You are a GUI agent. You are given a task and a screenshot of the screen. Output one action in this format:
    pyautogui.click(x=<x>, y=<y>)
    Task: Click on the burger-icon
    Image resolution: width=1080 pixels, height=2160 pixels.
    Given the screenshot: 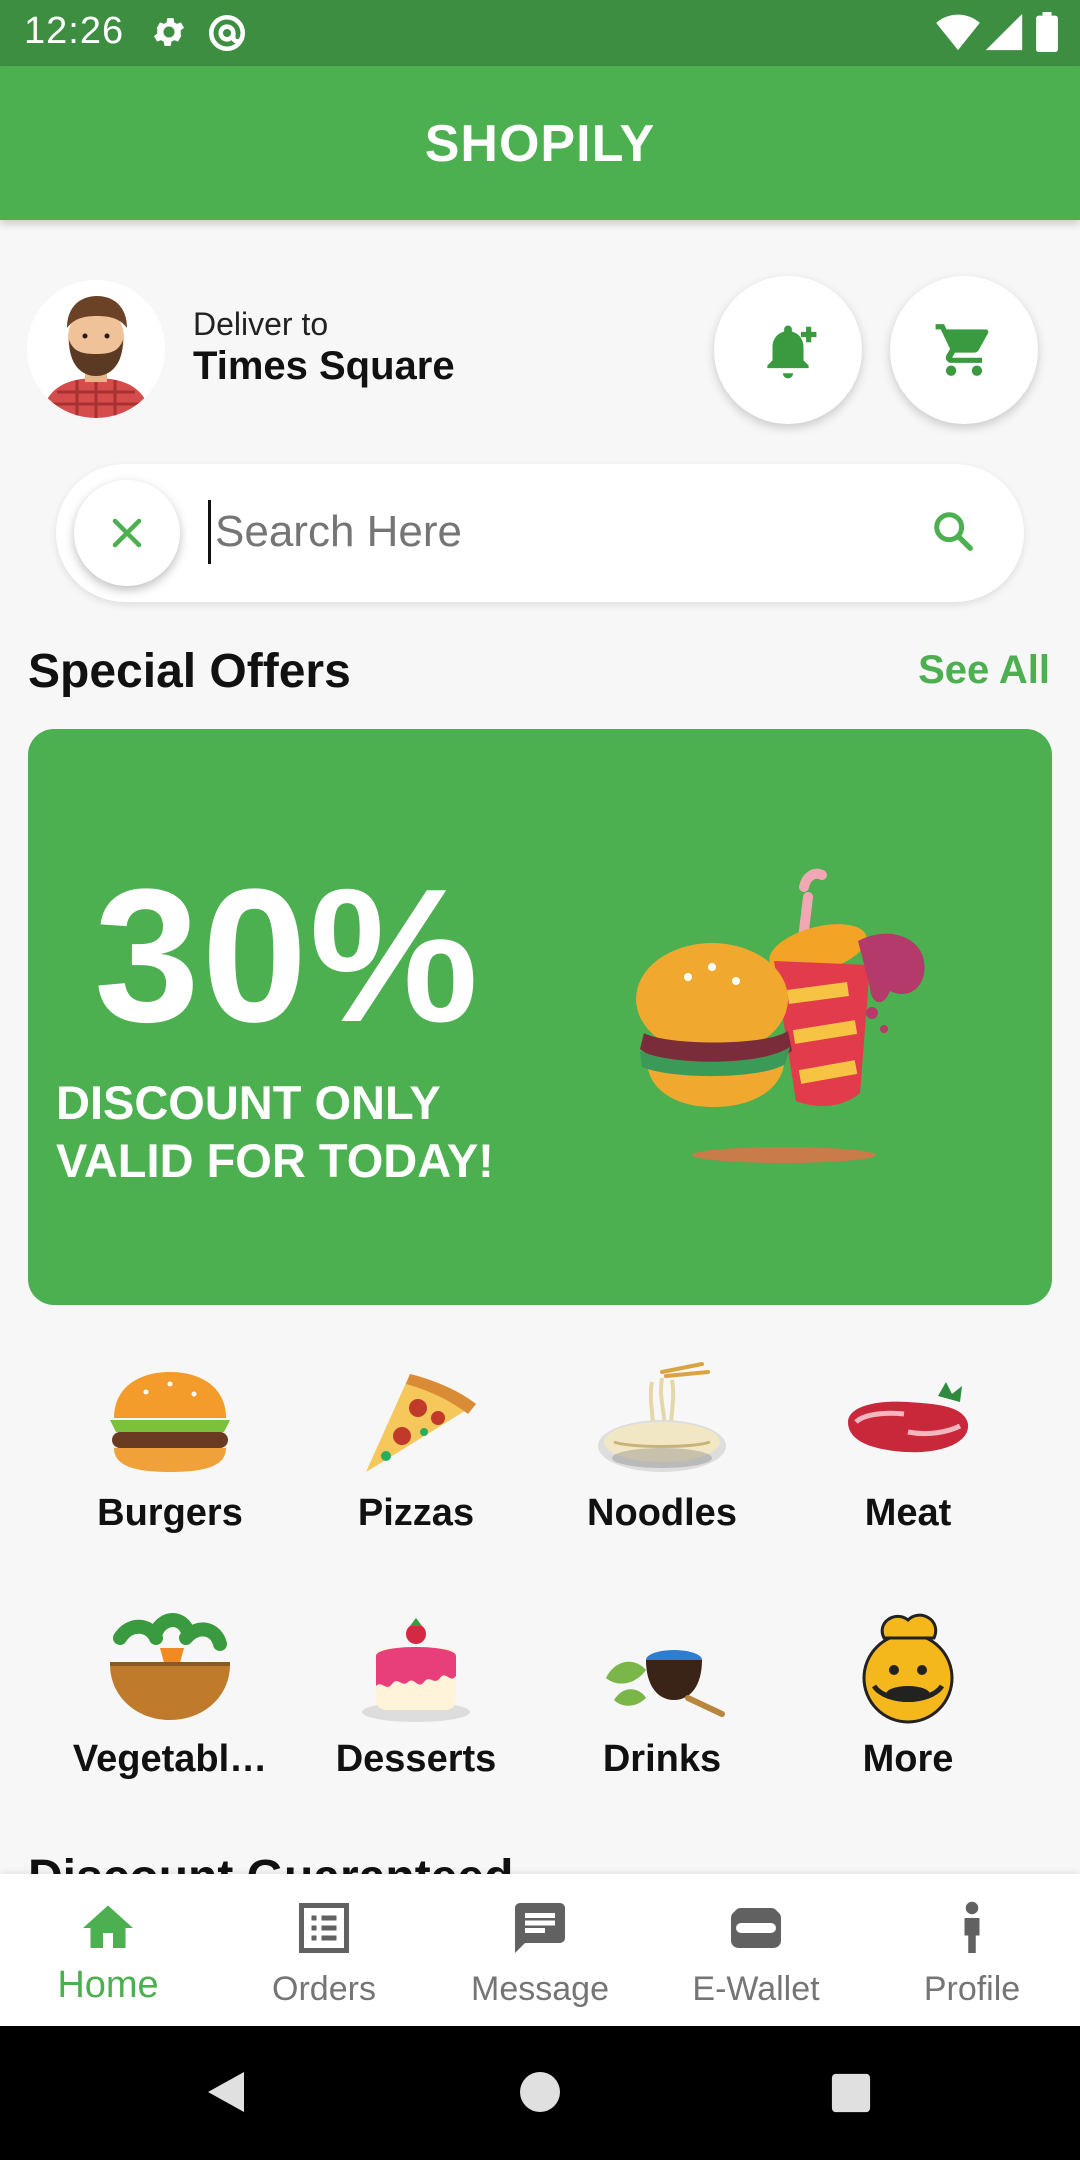 What is the action you would take?
    pyautogui.click(x=170, y=1422)
    